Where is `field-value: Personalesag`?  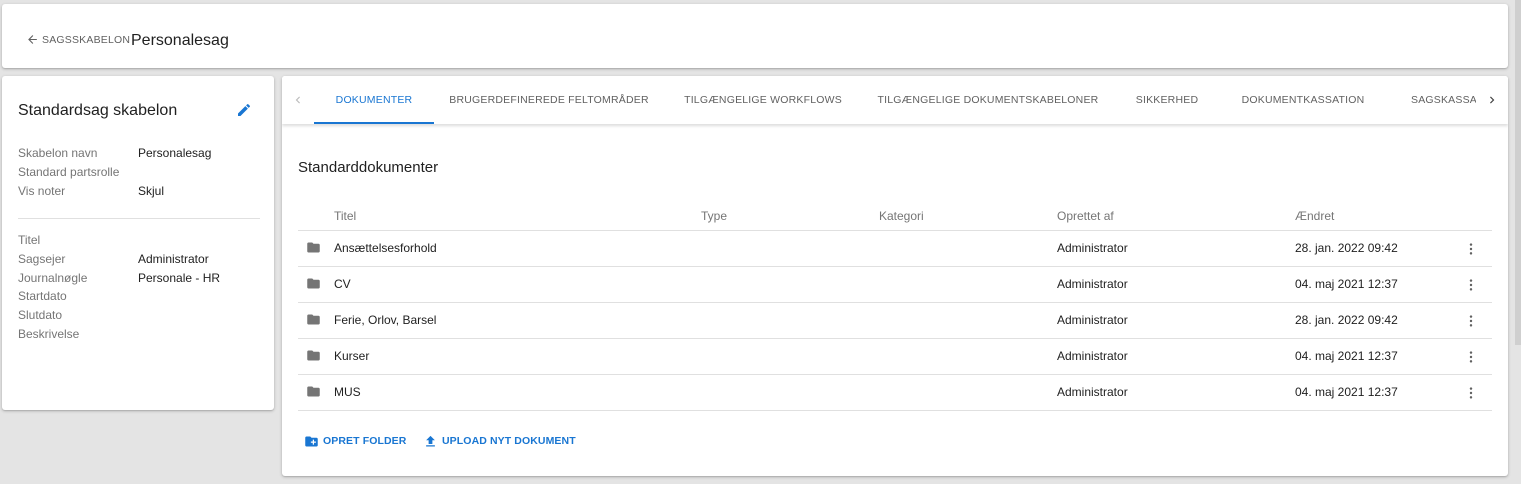 field-value: Personalesag is located at coordinates (175, 153).